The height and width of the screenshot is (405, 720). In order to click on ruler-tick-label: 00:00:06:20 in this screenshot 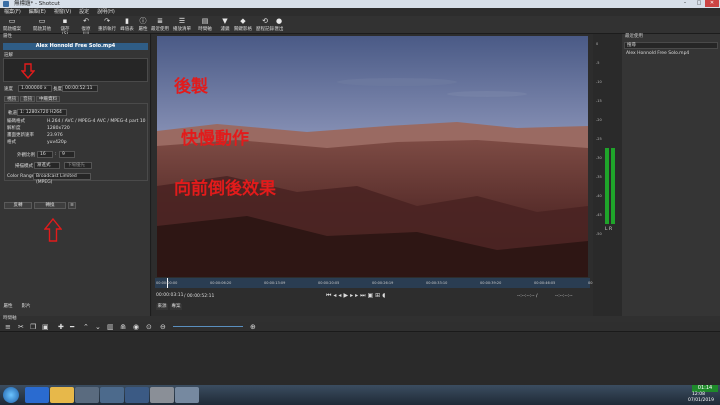, I will do `click(221, 283)`.